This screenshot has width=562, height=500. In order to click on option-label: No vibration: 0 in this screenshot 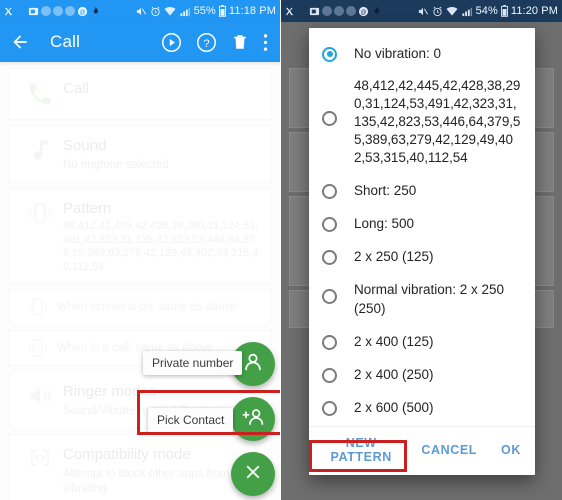, I will do `click(398, 53)`.